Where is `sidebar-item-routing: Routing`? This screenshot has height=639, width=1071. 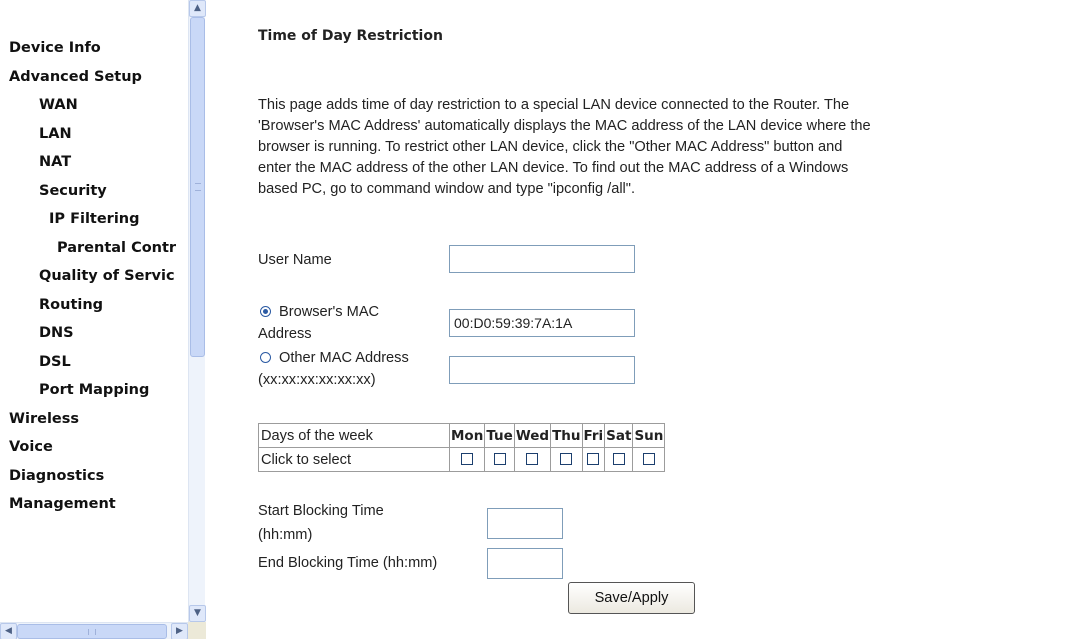 sidebar-item-routing: Routing is located at coordinates (99, 305).